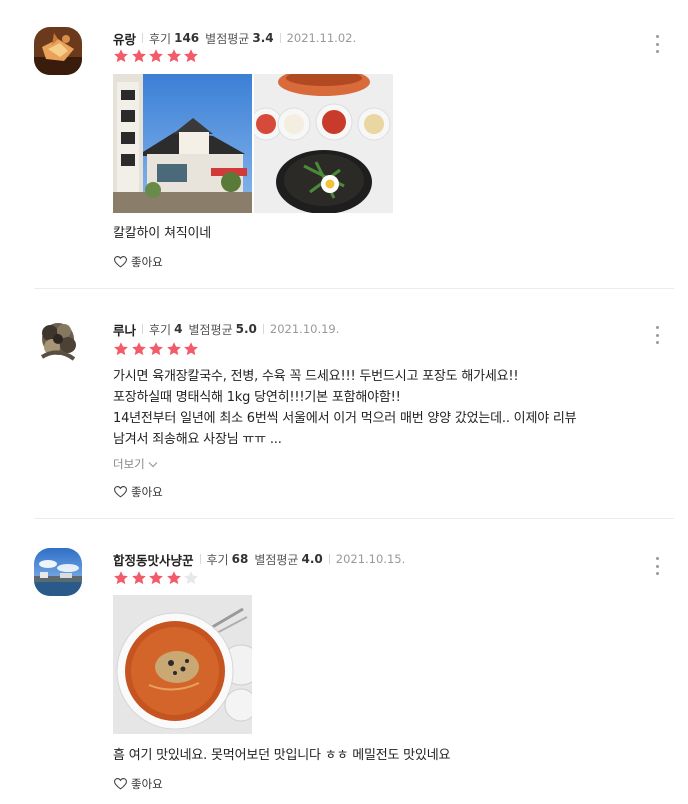  Describe the element at coordinates (321, 38) in the screenshot. I see `review-date: 2021.11.02.` at that location.